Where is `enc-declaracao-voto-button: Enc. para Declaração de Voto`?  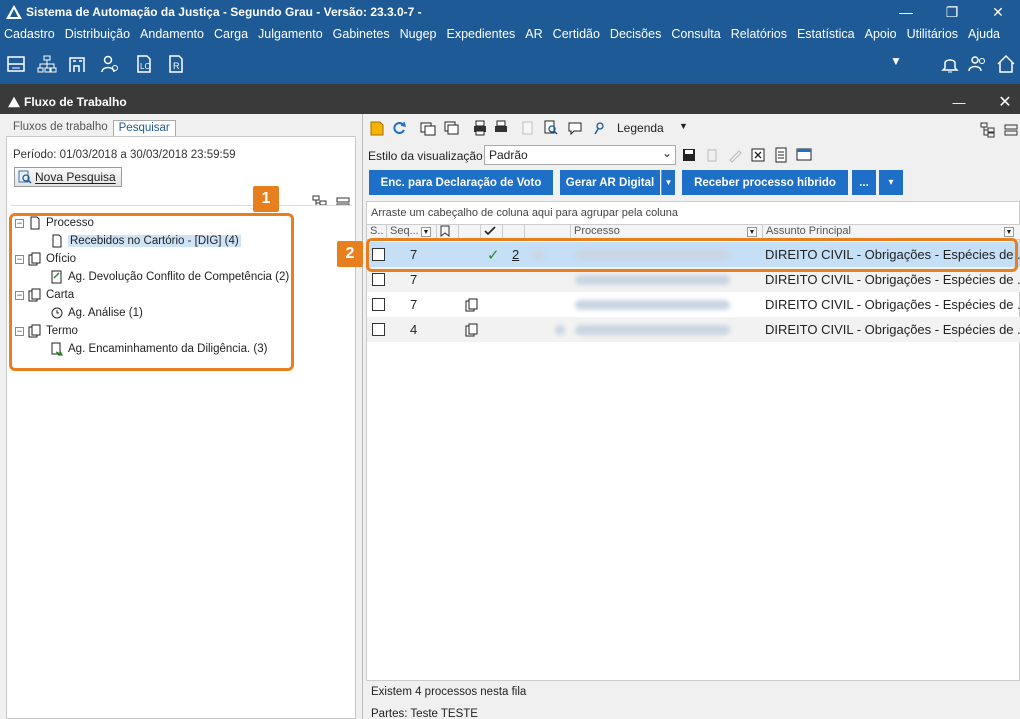
enc-declaracao-voto-button: Enc. para Declaração de Voto is located at coordinates (461, 182).